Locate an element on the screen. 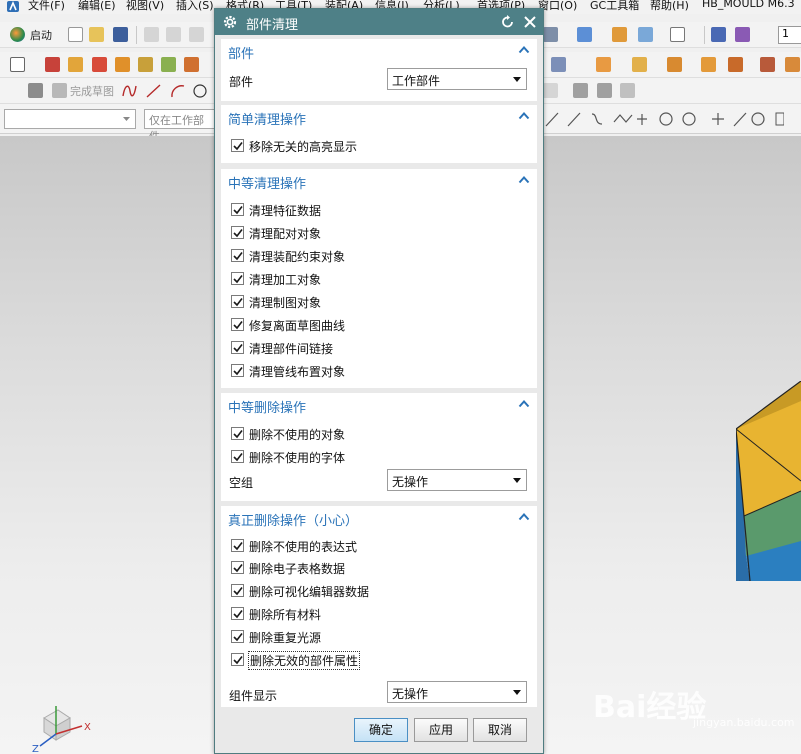  mate-icon is located at coordinates (708, 64).